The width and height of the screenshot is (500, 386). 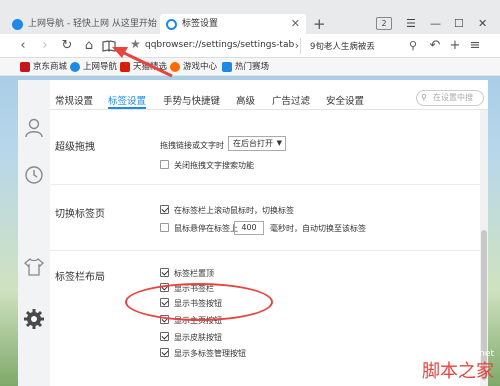 What do you see at coordinates (142, 62) in the screenshot?
I see `annotation-arrow` at bounding box center [142, 62].